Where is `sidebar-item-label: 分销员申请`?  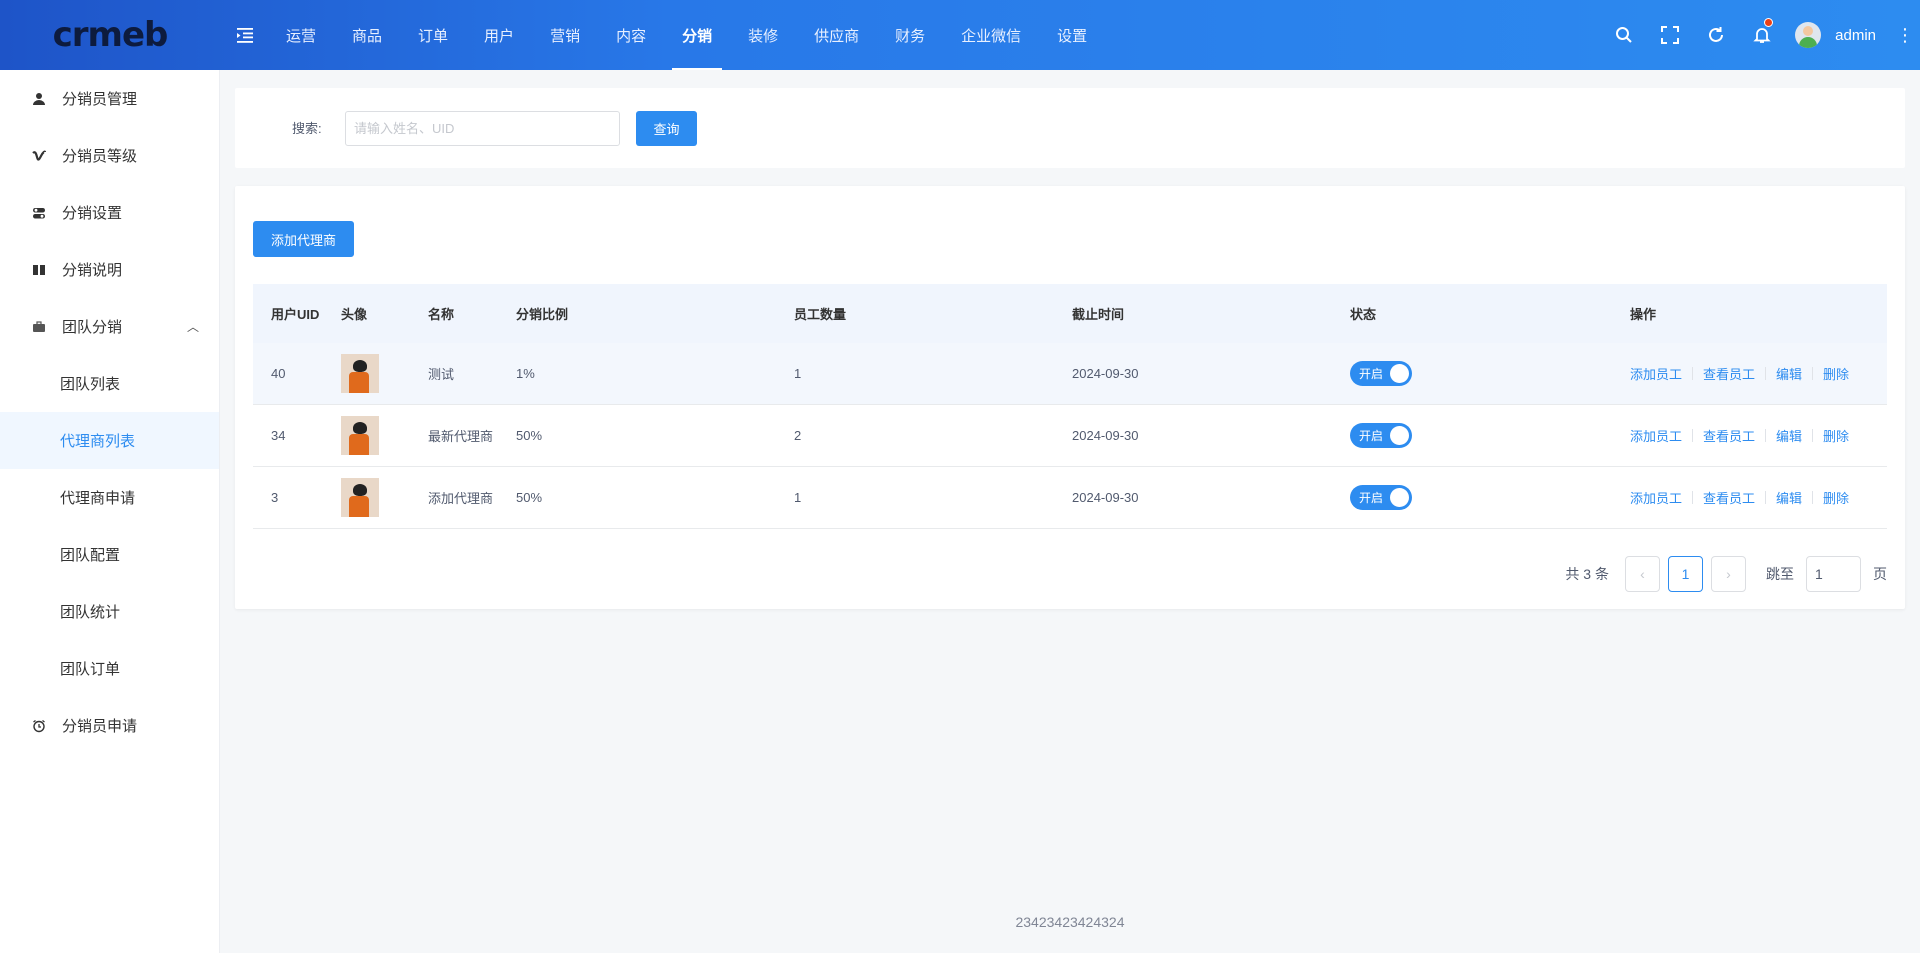 sidebar-item-label: 分销员申请 is located at coordinates (100, 726).